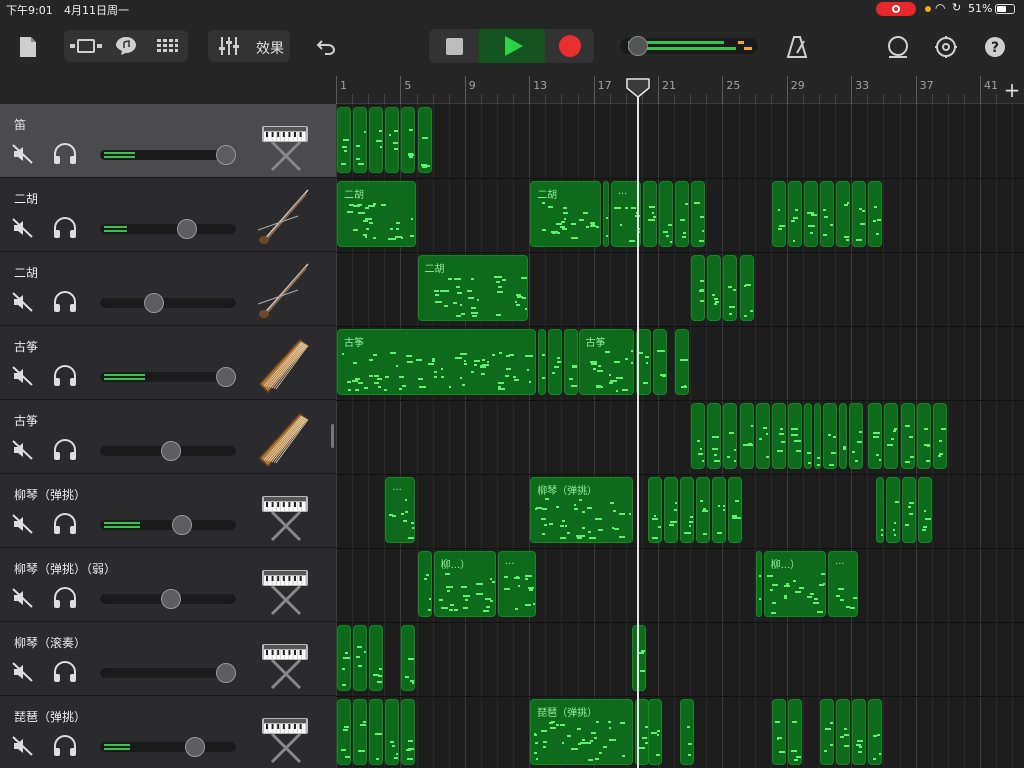 Image resolution: width=1024 pixels, height=768 pixels. I want to click on track-header: 柳琴（弹挑）（弱）, so click(168, 585).